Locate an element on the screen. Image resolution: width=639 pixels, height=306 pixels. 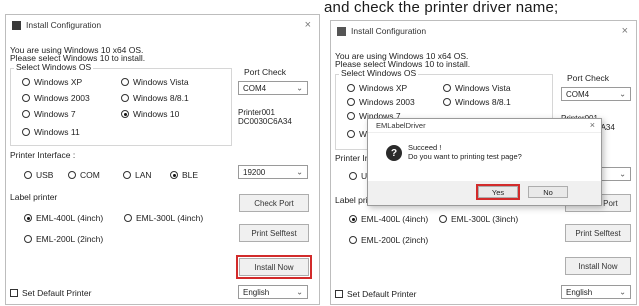
check-port-button: Check Port is located at coordinates (274, 203).